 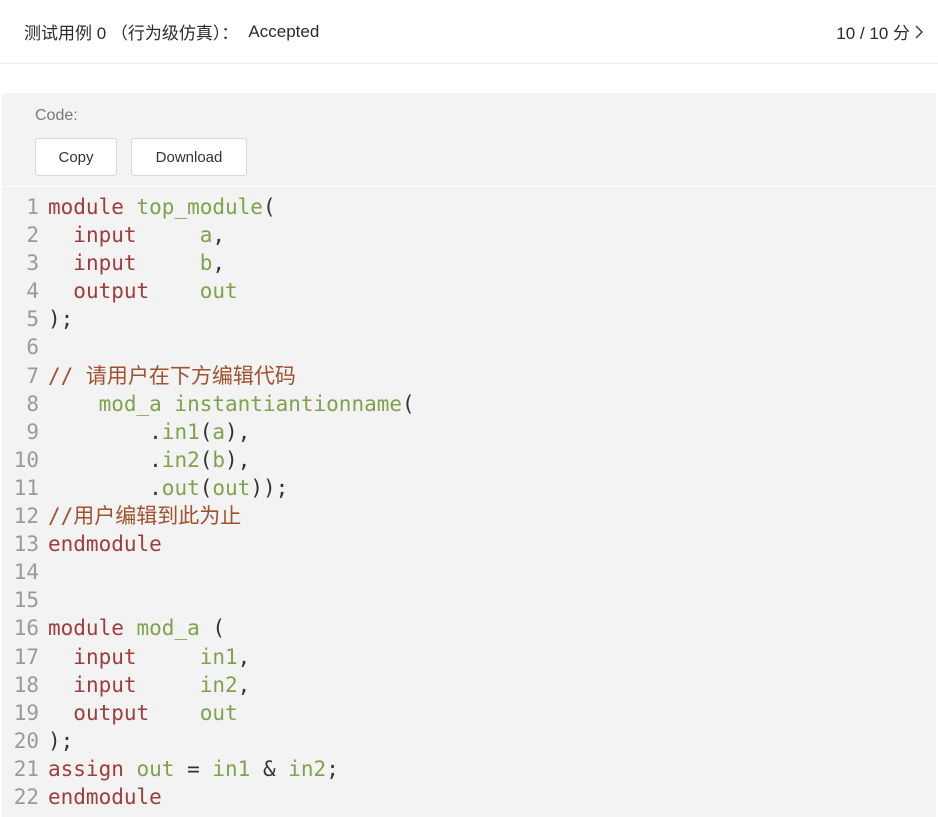 I want to click on code-line: 2 input a,, so click(x=469, y=235).